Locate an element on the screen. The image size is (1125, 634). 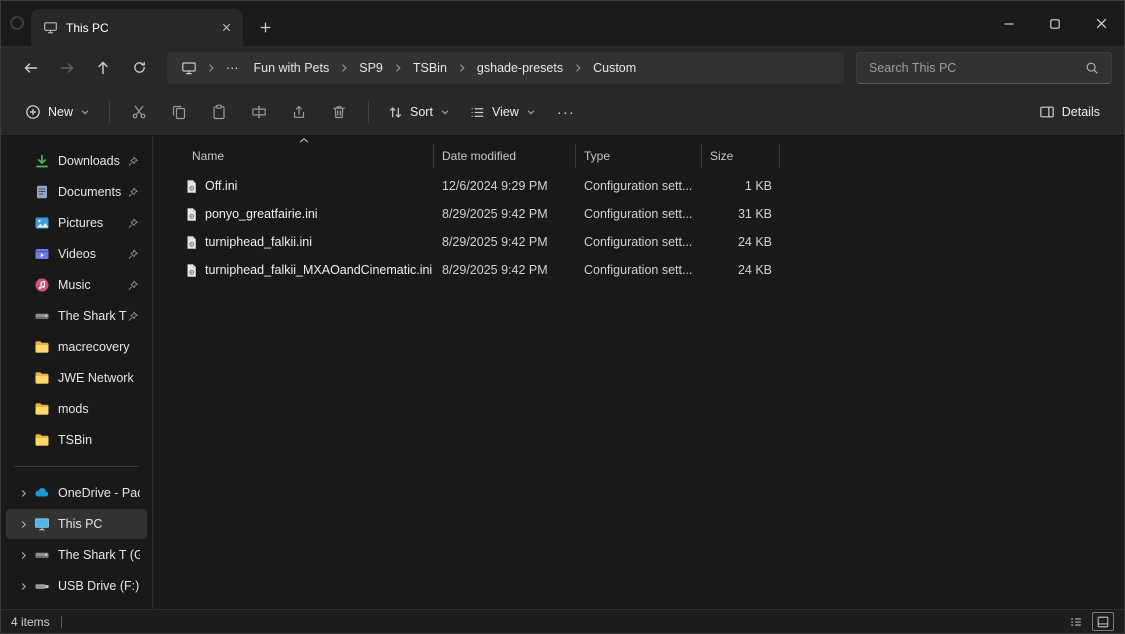
breadcrumb-item: Fun with Pets is located at coordinates (292, 68).